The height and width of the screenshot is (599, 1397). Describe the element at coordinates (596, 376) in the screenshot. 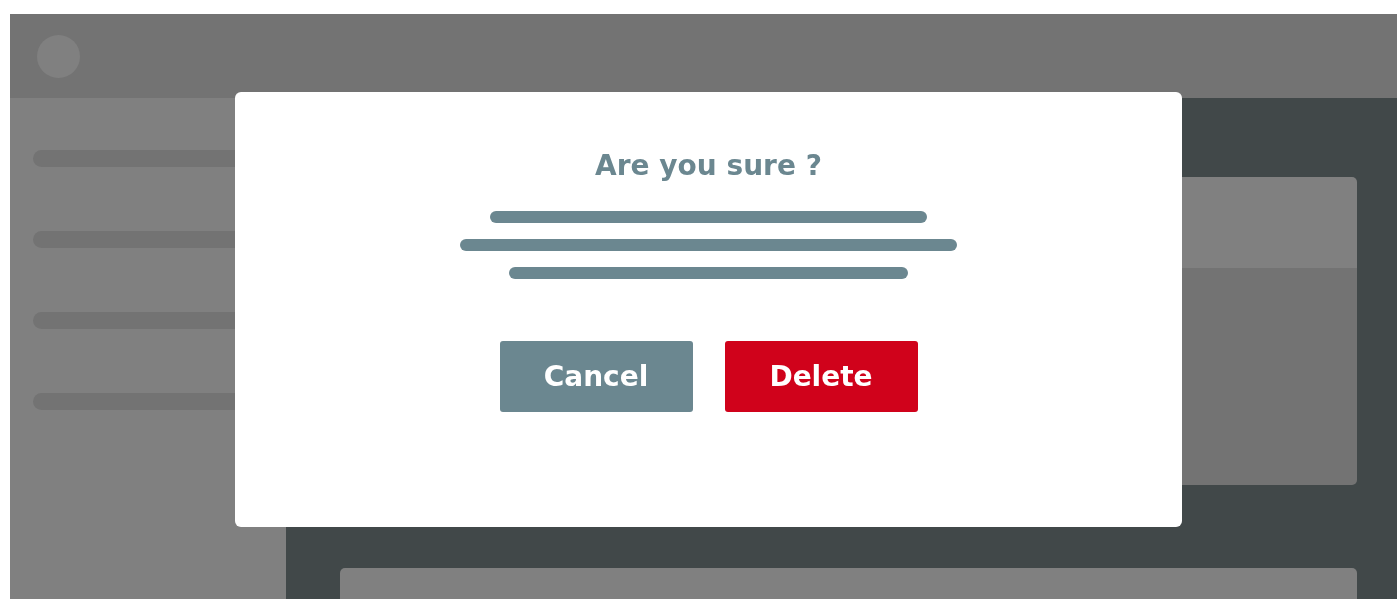

I see `cancel-button: Cancel` at that location.